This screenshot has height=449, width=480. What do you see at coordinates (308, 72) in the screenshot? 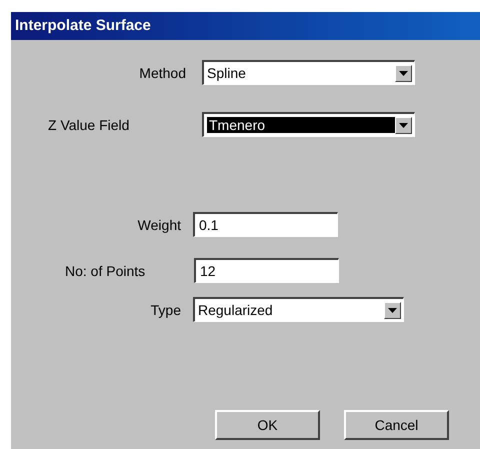
I see `dropdown: Spline` at bounding box center [308, 72].